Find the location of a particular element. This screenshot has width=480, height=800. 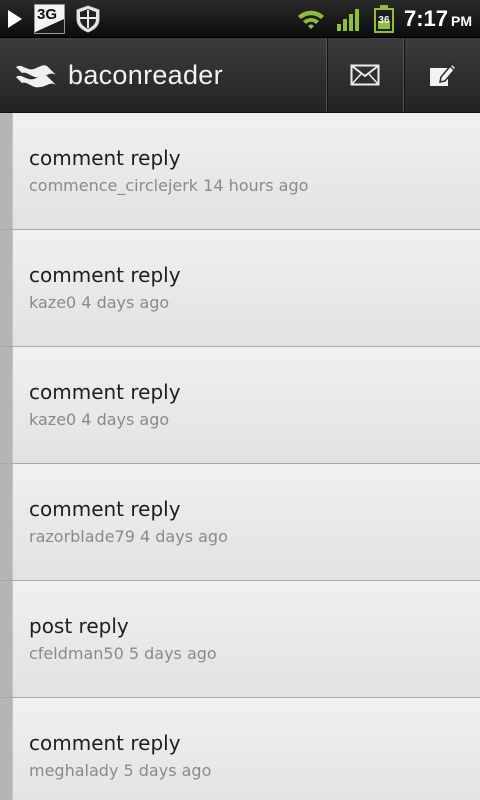

clock-time: 7:17 is located at coordinates (425, 18).